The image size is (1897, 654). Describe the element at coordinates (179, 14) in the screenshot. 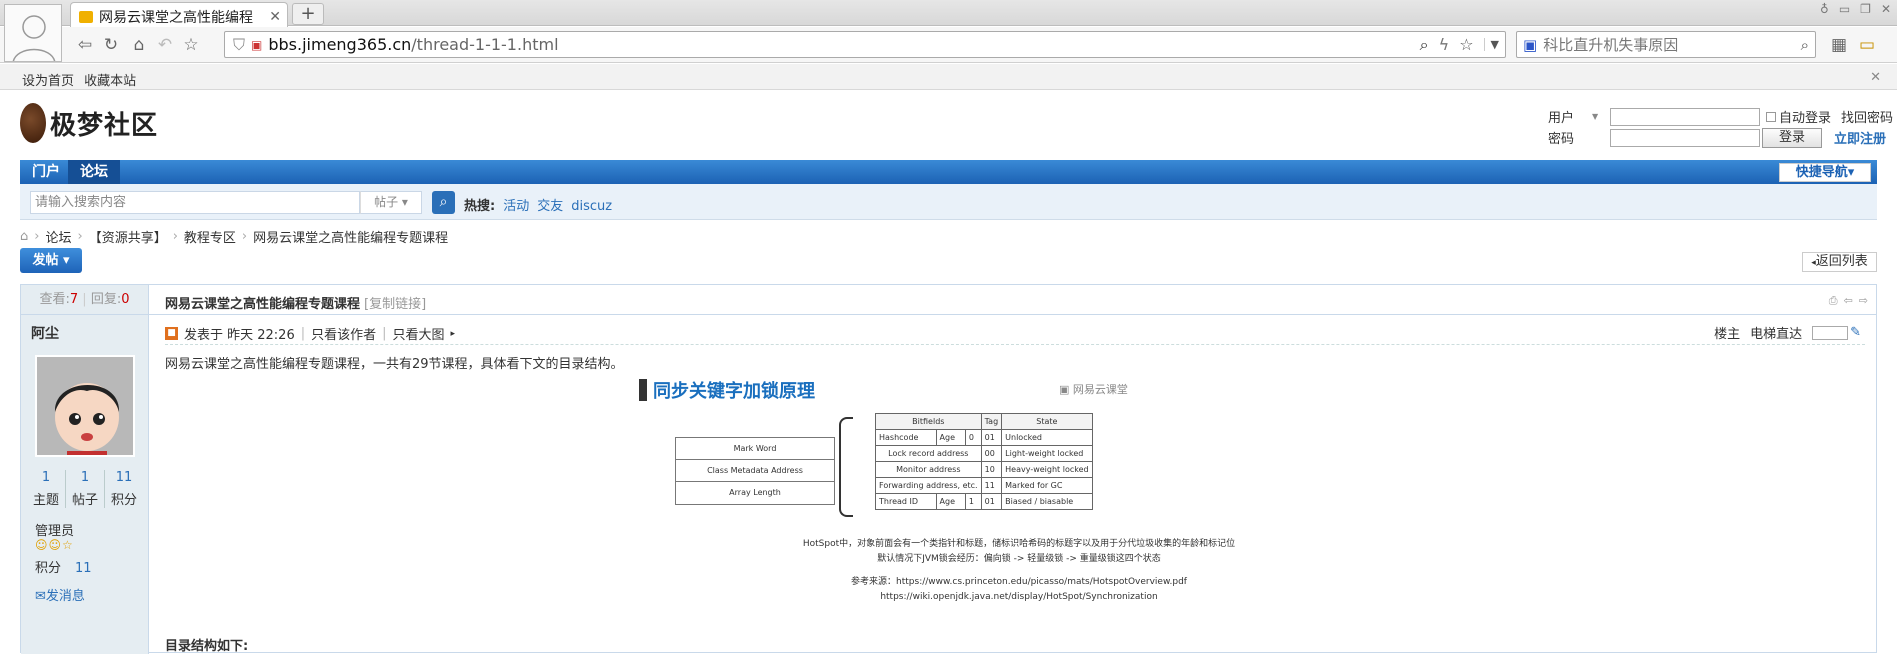

I see `browser-tab: 网易云课堂之高性能编程 ✕` at that location.